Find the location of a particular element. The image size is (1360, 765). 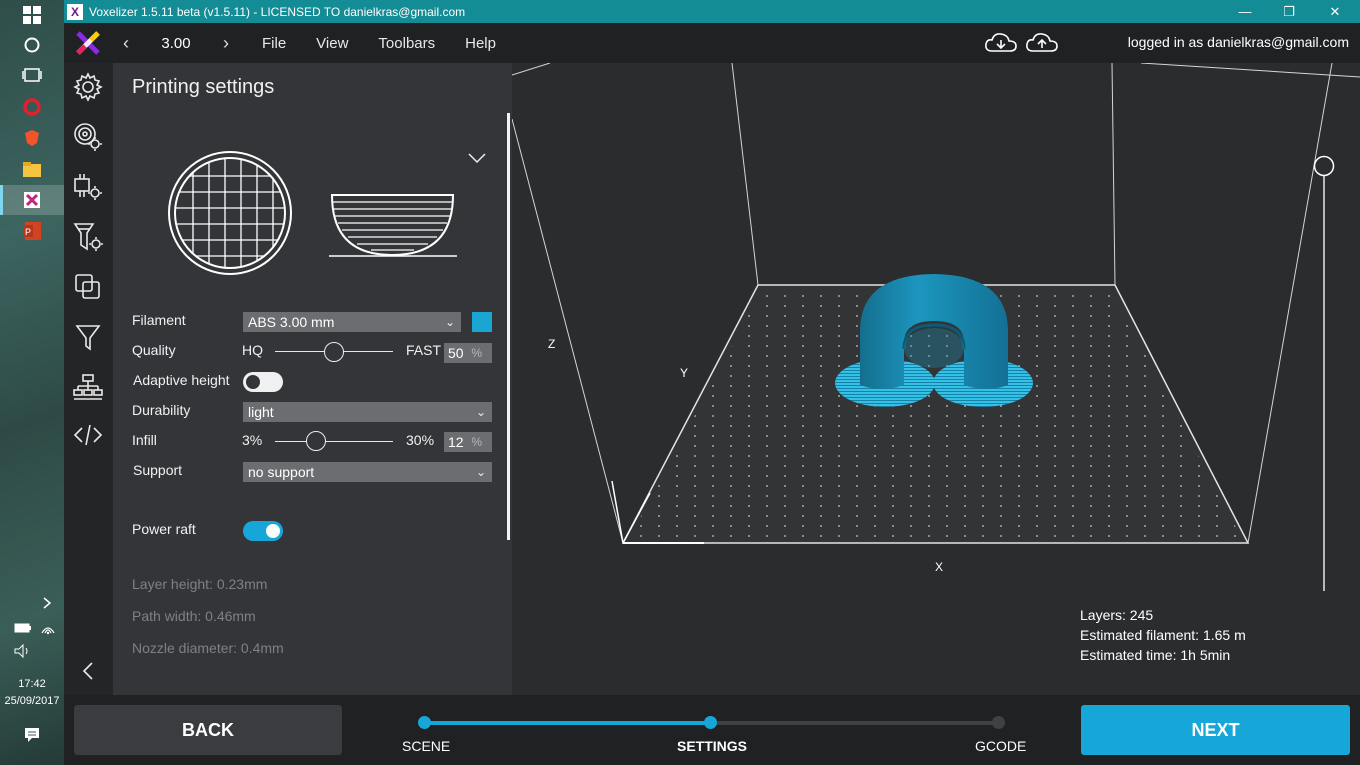

version-value-field: 3.00 is located at coordinates (176, 43).